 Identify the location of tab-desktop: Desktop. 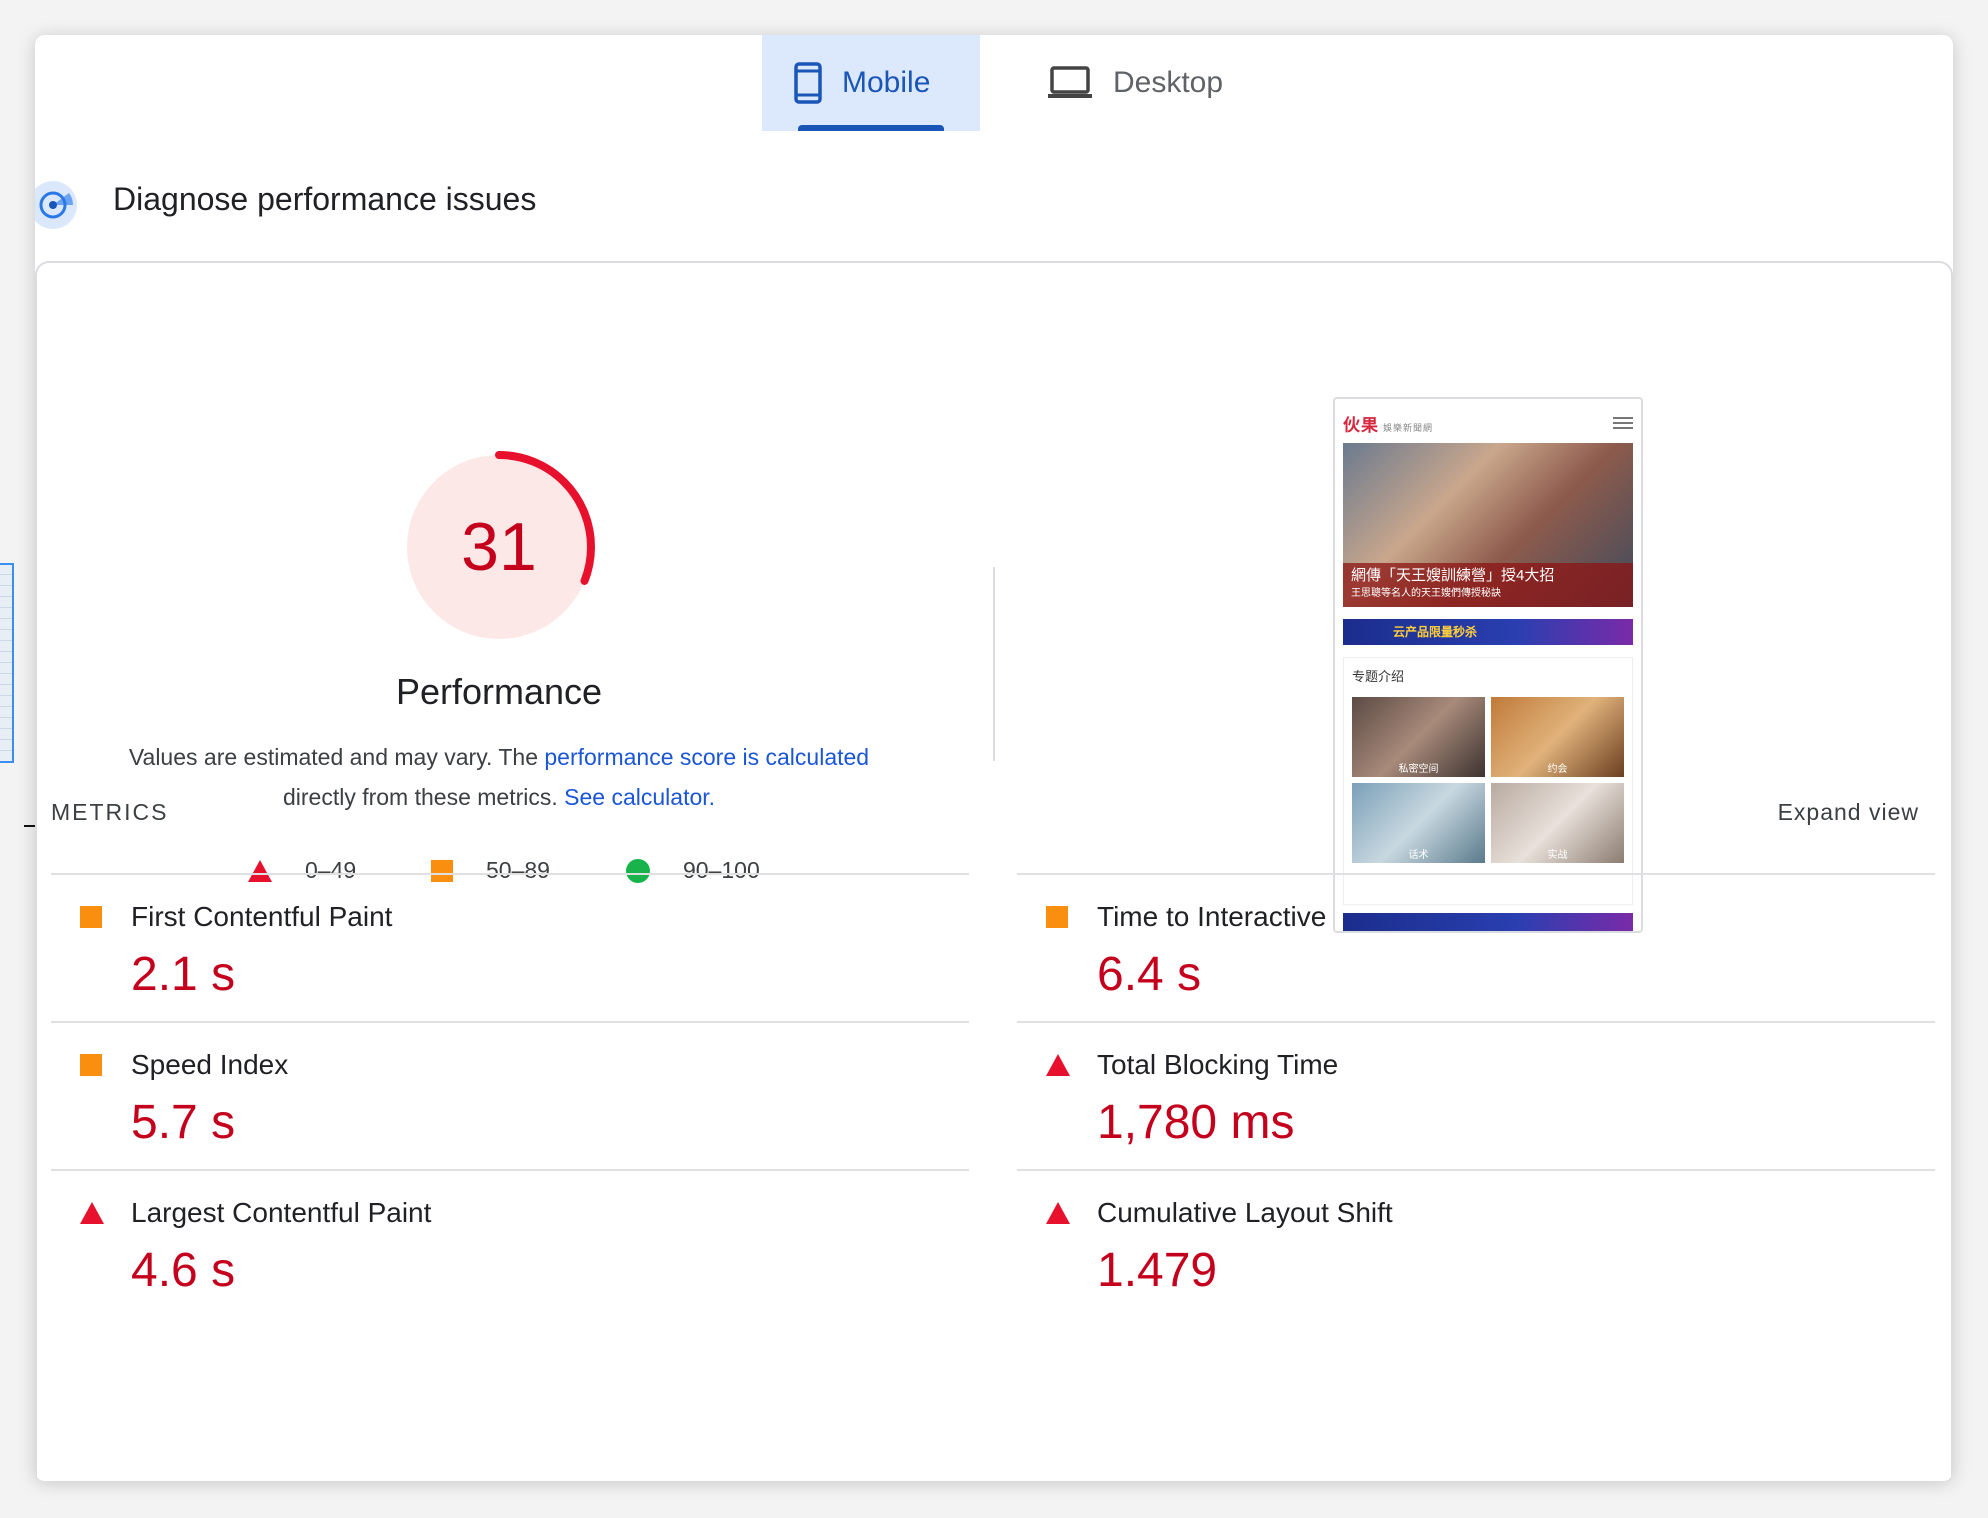
(1135, 83).